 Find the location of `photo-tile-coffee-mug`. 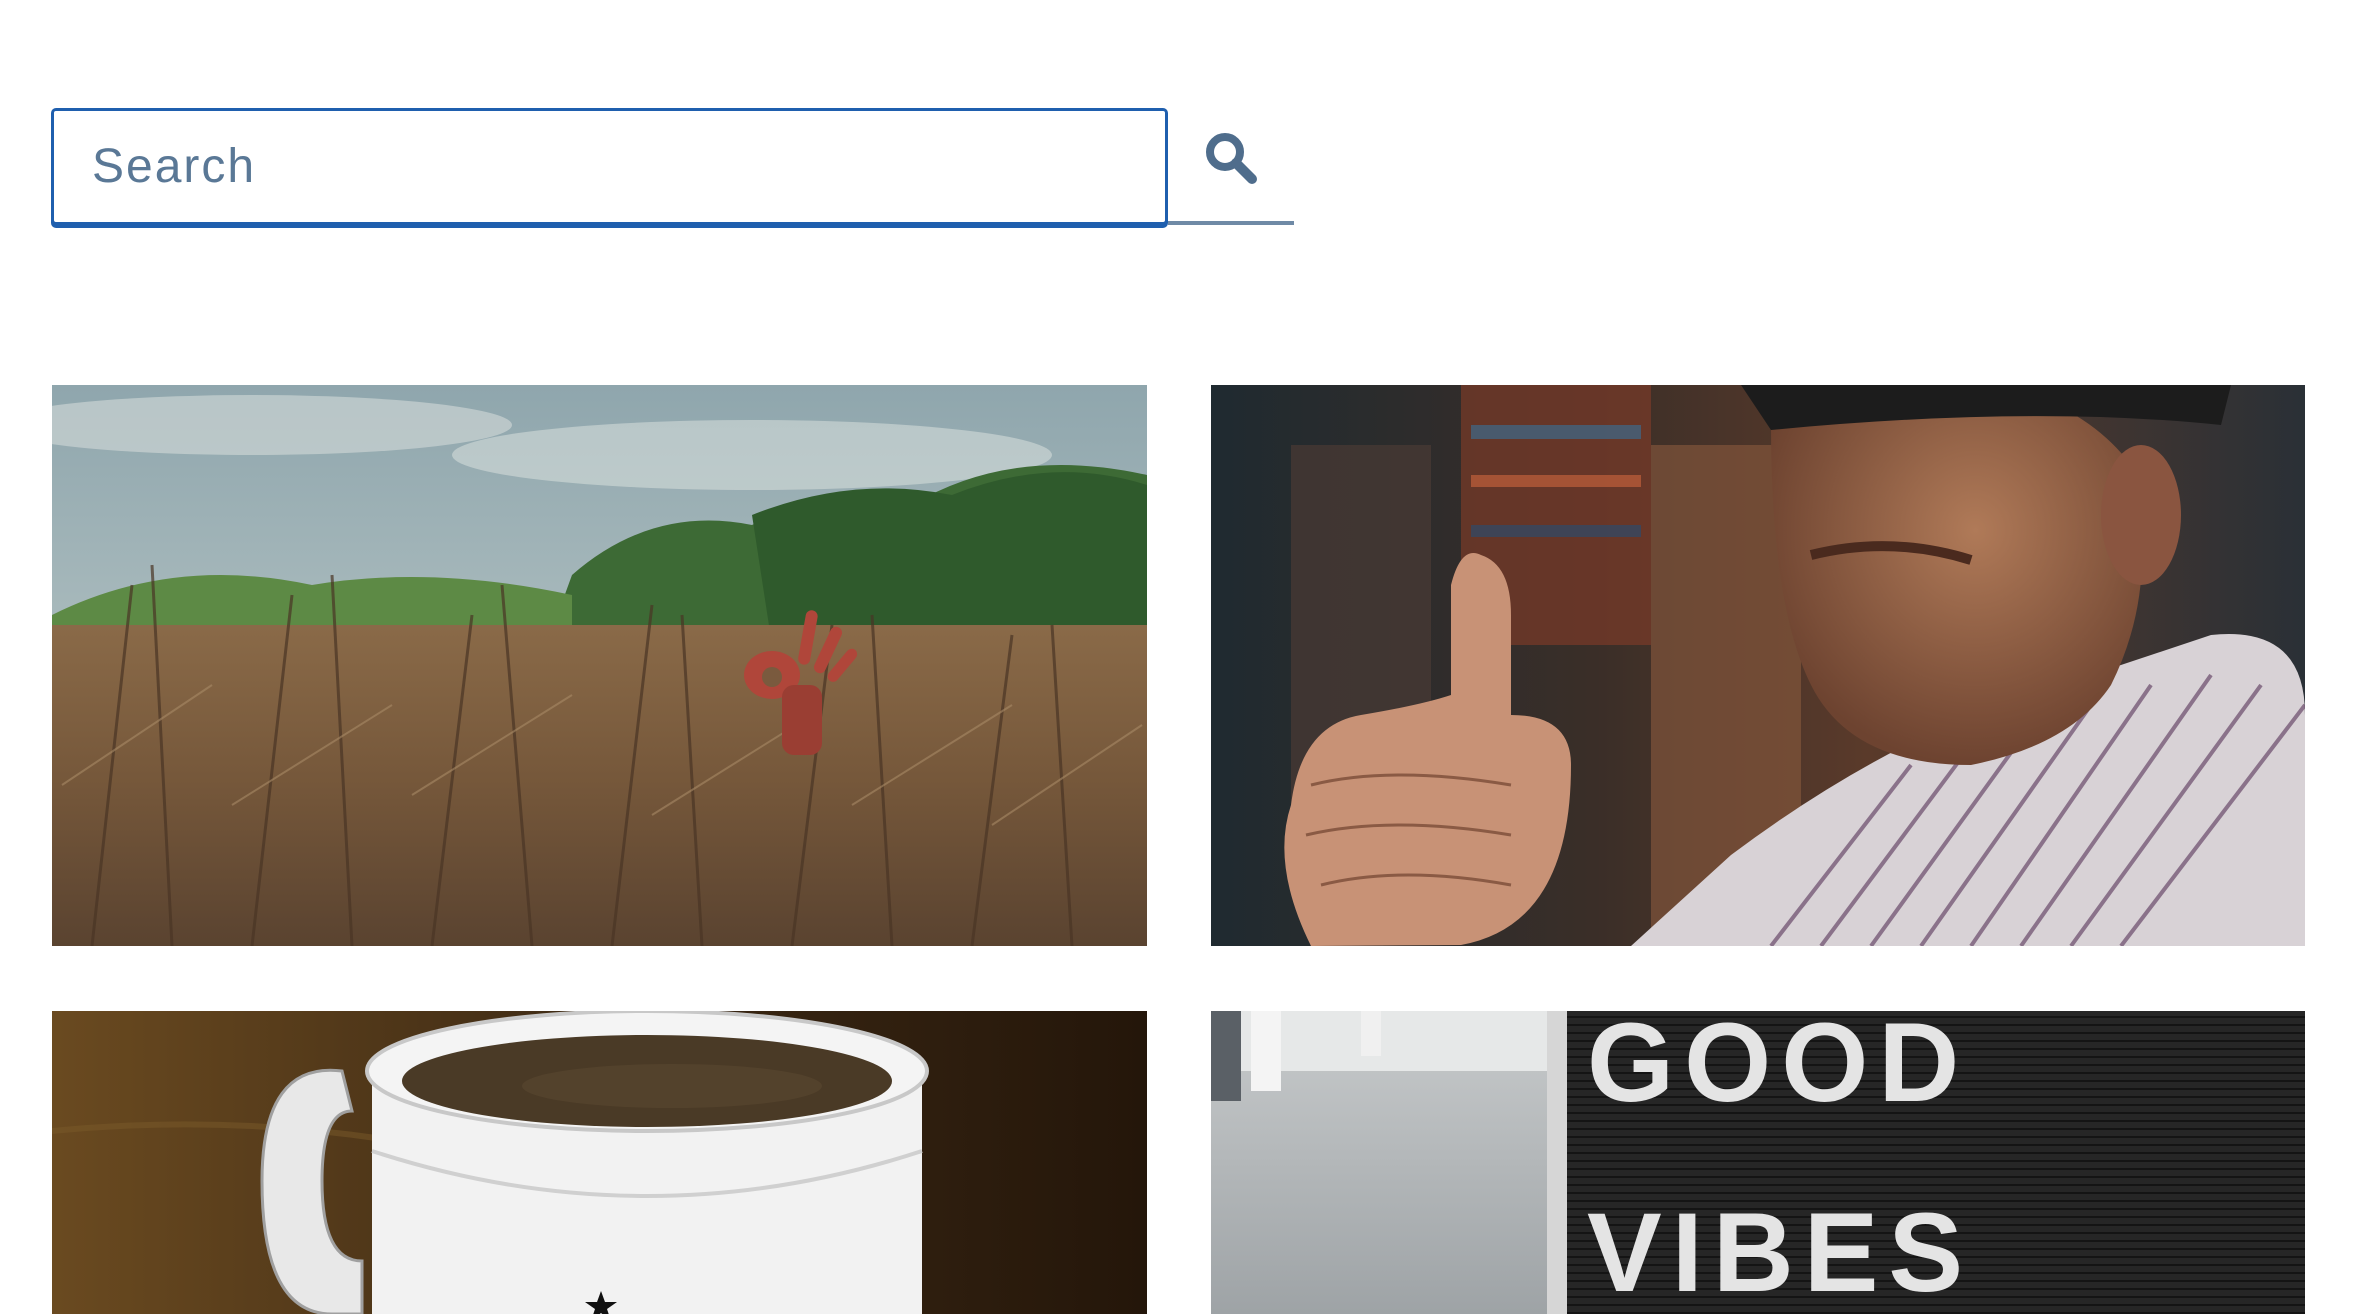

photo-tile-coffee-mug is located at coordinates (599, 1162).